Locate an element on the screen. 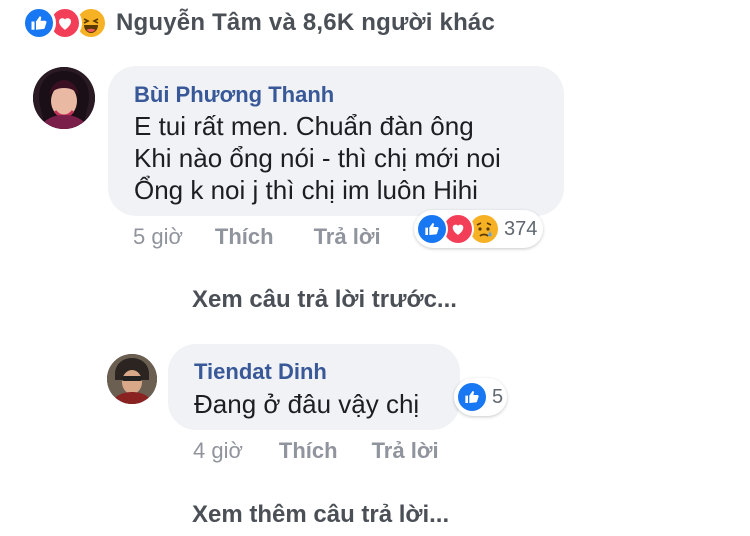  comment-bubble: Tiendat Dinh Đang ở đâu vậy chị is located at coordinates (314, 387).